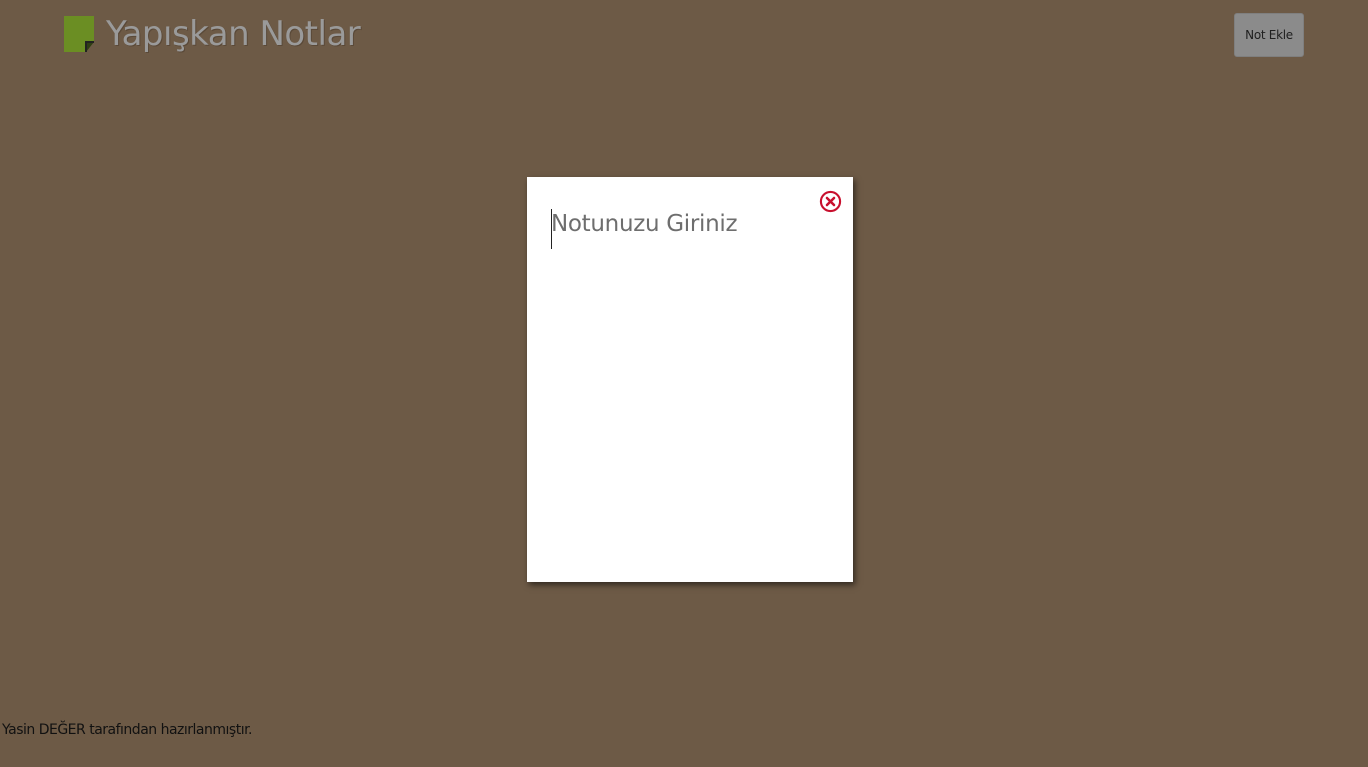  Describe the element at coordinates (684, 40) in the screenshot. I see `header: Yapışkan Notlar Not Ekle` at that location.